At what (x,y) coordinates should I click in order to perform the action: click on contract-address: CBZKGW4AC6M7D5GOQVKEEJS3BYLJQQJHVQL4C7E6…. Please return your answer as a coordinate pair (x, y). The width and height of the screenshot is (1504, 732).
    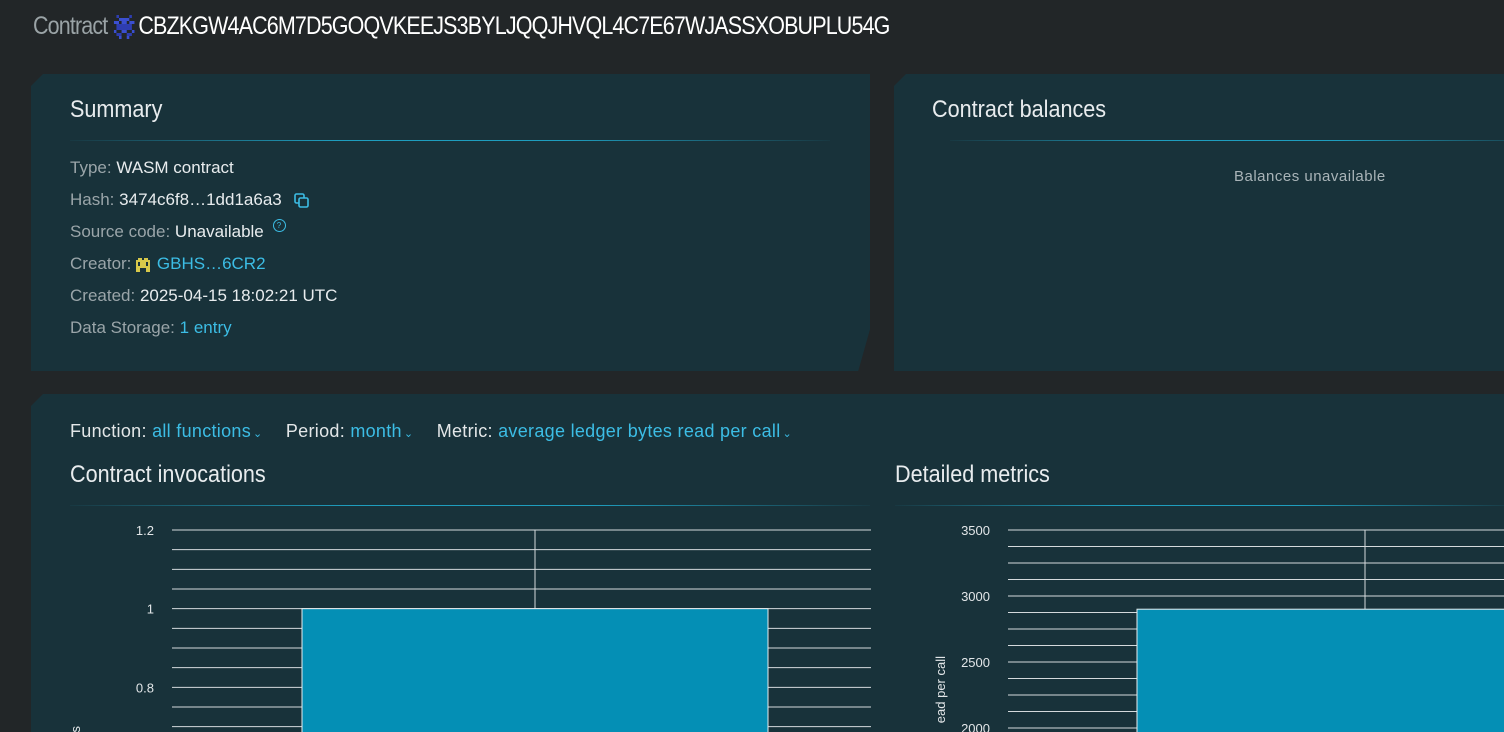
    Looking at the image, I should click on (514, 26).